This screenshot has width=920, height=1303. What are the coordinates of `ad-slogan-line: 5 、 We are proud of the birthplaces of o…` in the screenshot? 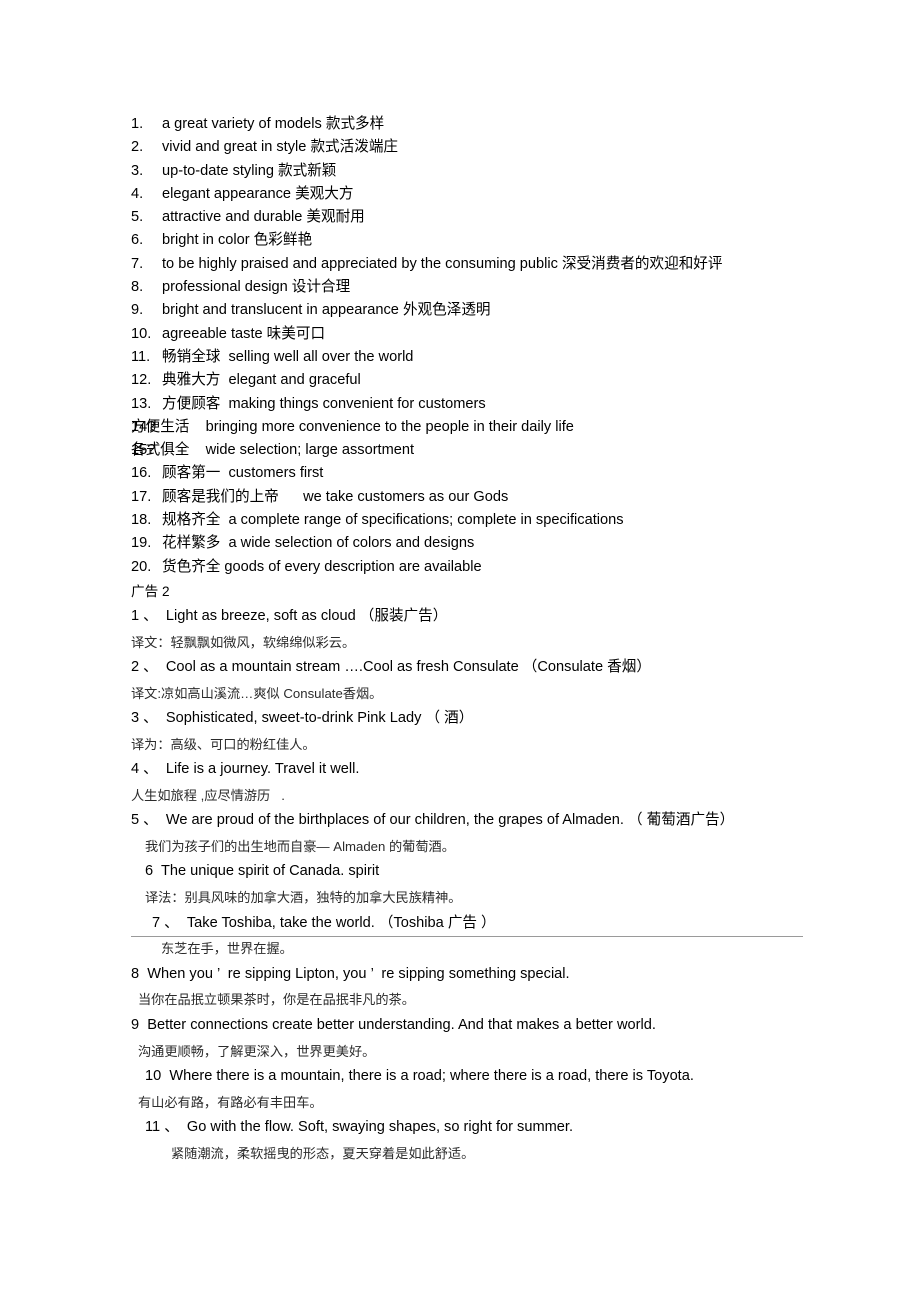 It's located at (433, 820).